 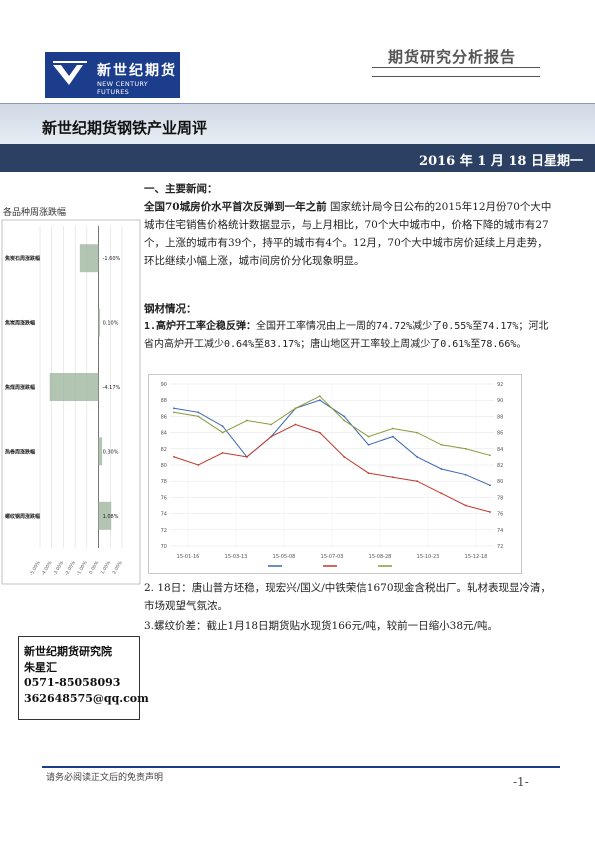 I want to click on x-tick-label: 15-01-16, so click(x=188, y=557).